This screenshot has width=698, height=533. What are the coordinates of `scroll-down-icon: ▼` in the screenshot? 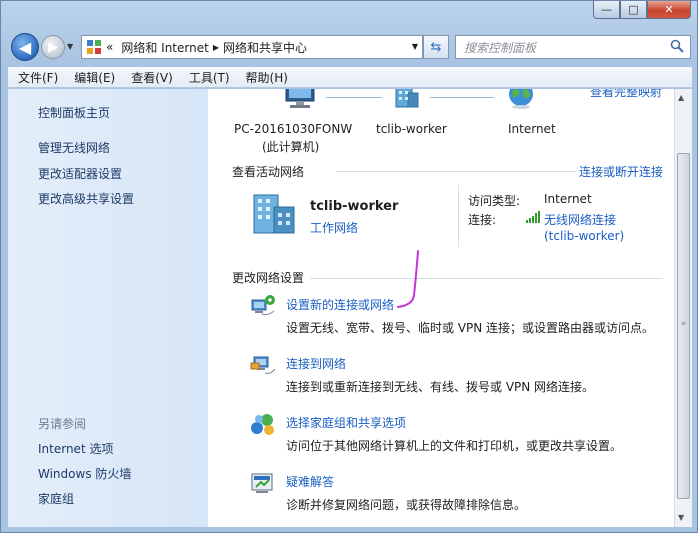 It's located at (681, 517).